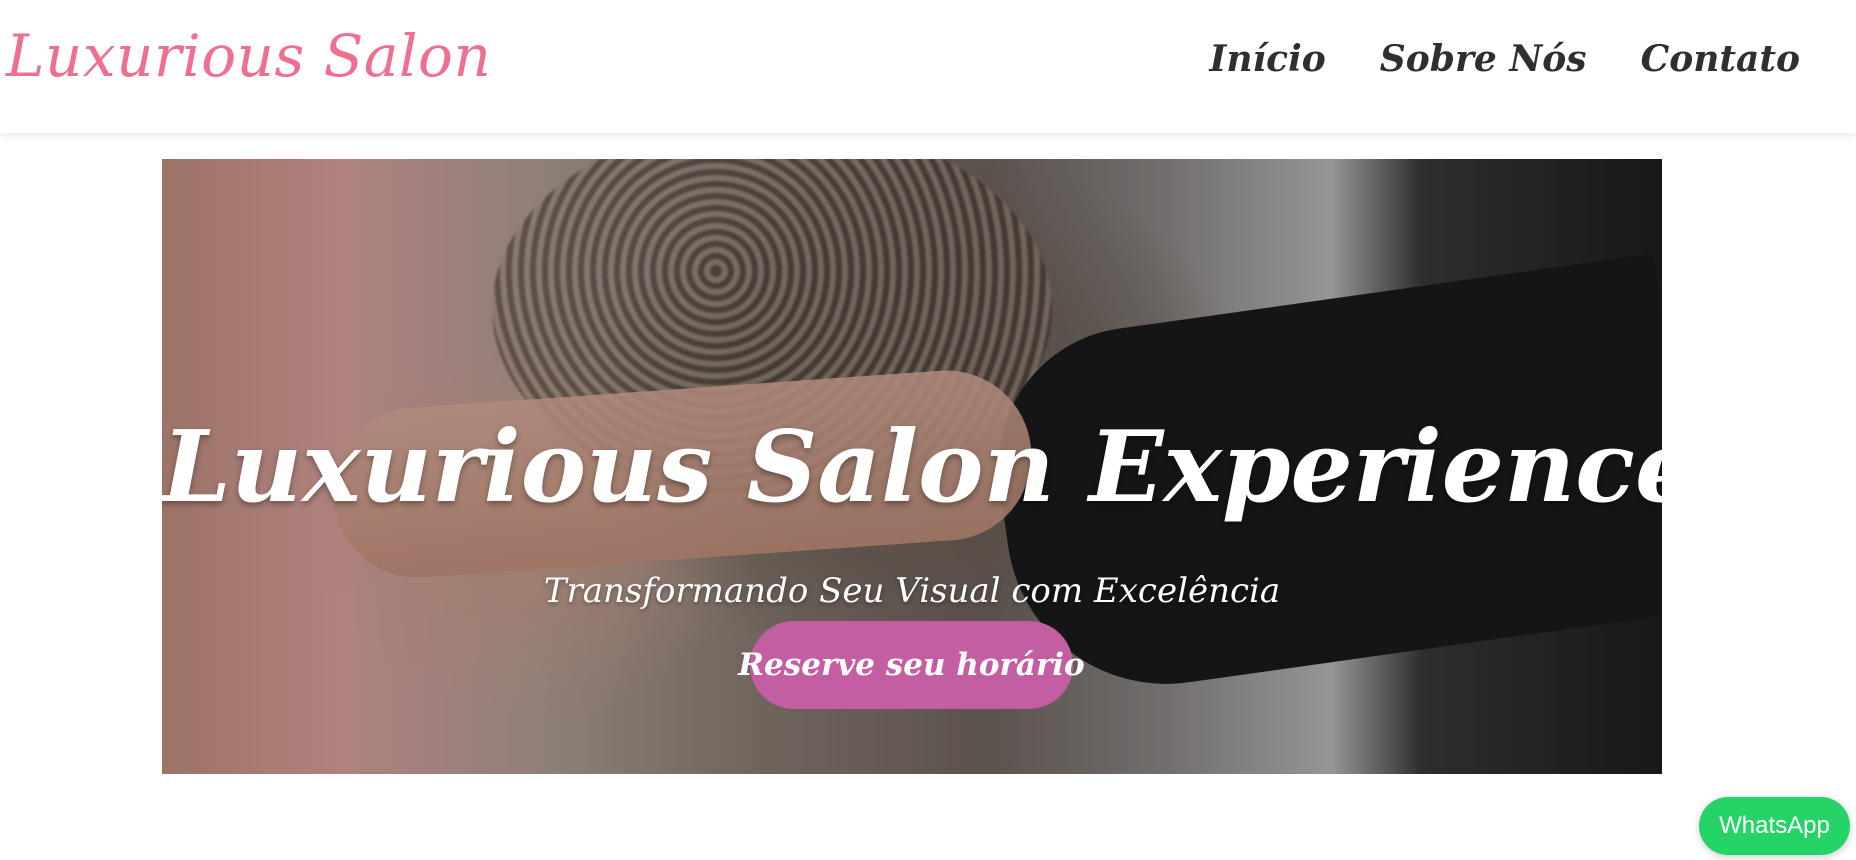 The width and height of the screenshot is (1856, 860). I want to click on reserve-button: Reserve seu horário, so click(911, 665).